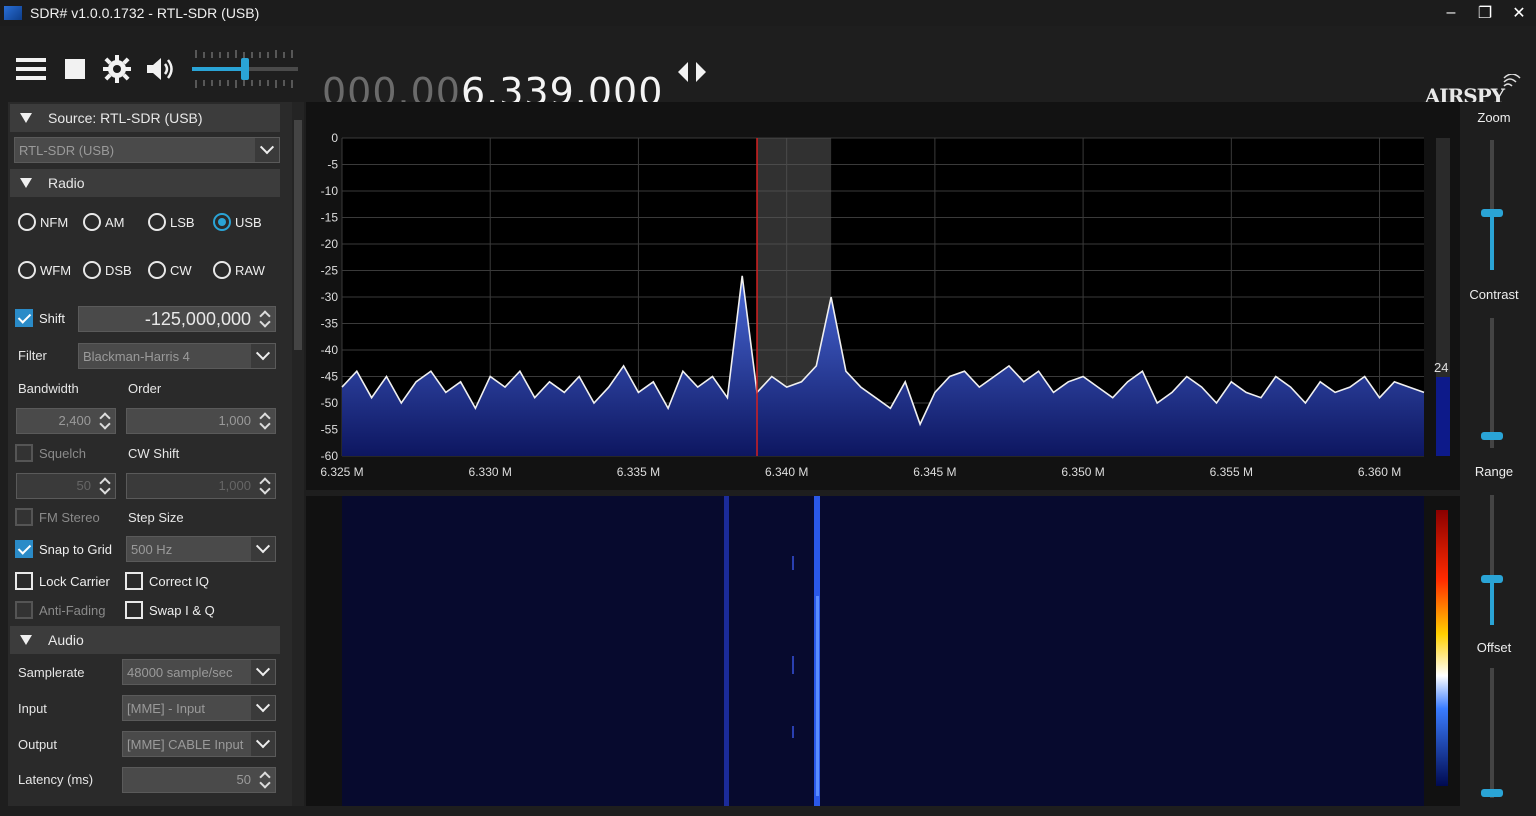 The width and height of the screenshot is (1536, 816). I want to click on anti-fading-checkbox: Anti-Fading, so click(60, 610).